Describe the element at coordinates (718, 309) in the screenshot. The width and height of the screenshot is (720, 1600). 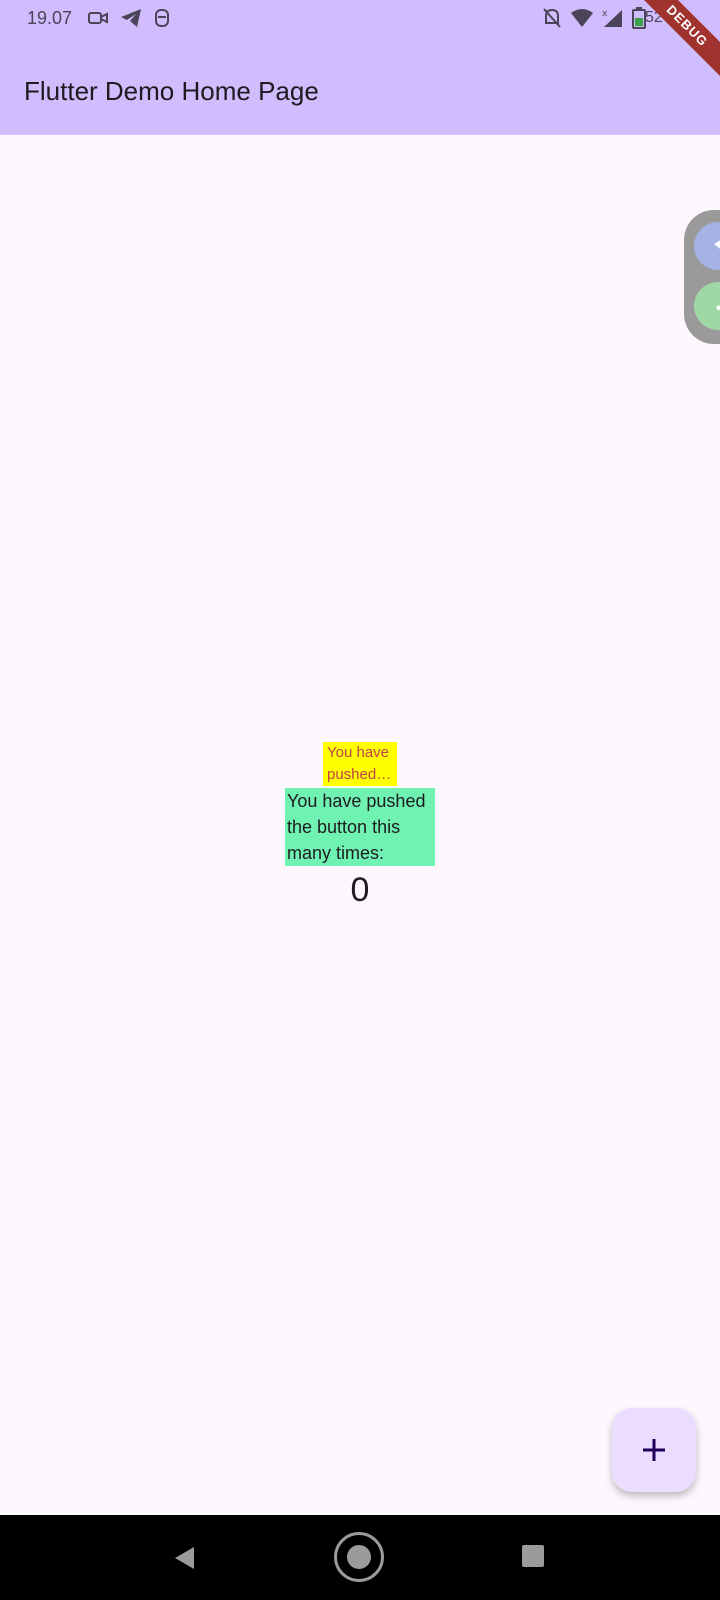
I see `more-dots-icon: ••` at that location.